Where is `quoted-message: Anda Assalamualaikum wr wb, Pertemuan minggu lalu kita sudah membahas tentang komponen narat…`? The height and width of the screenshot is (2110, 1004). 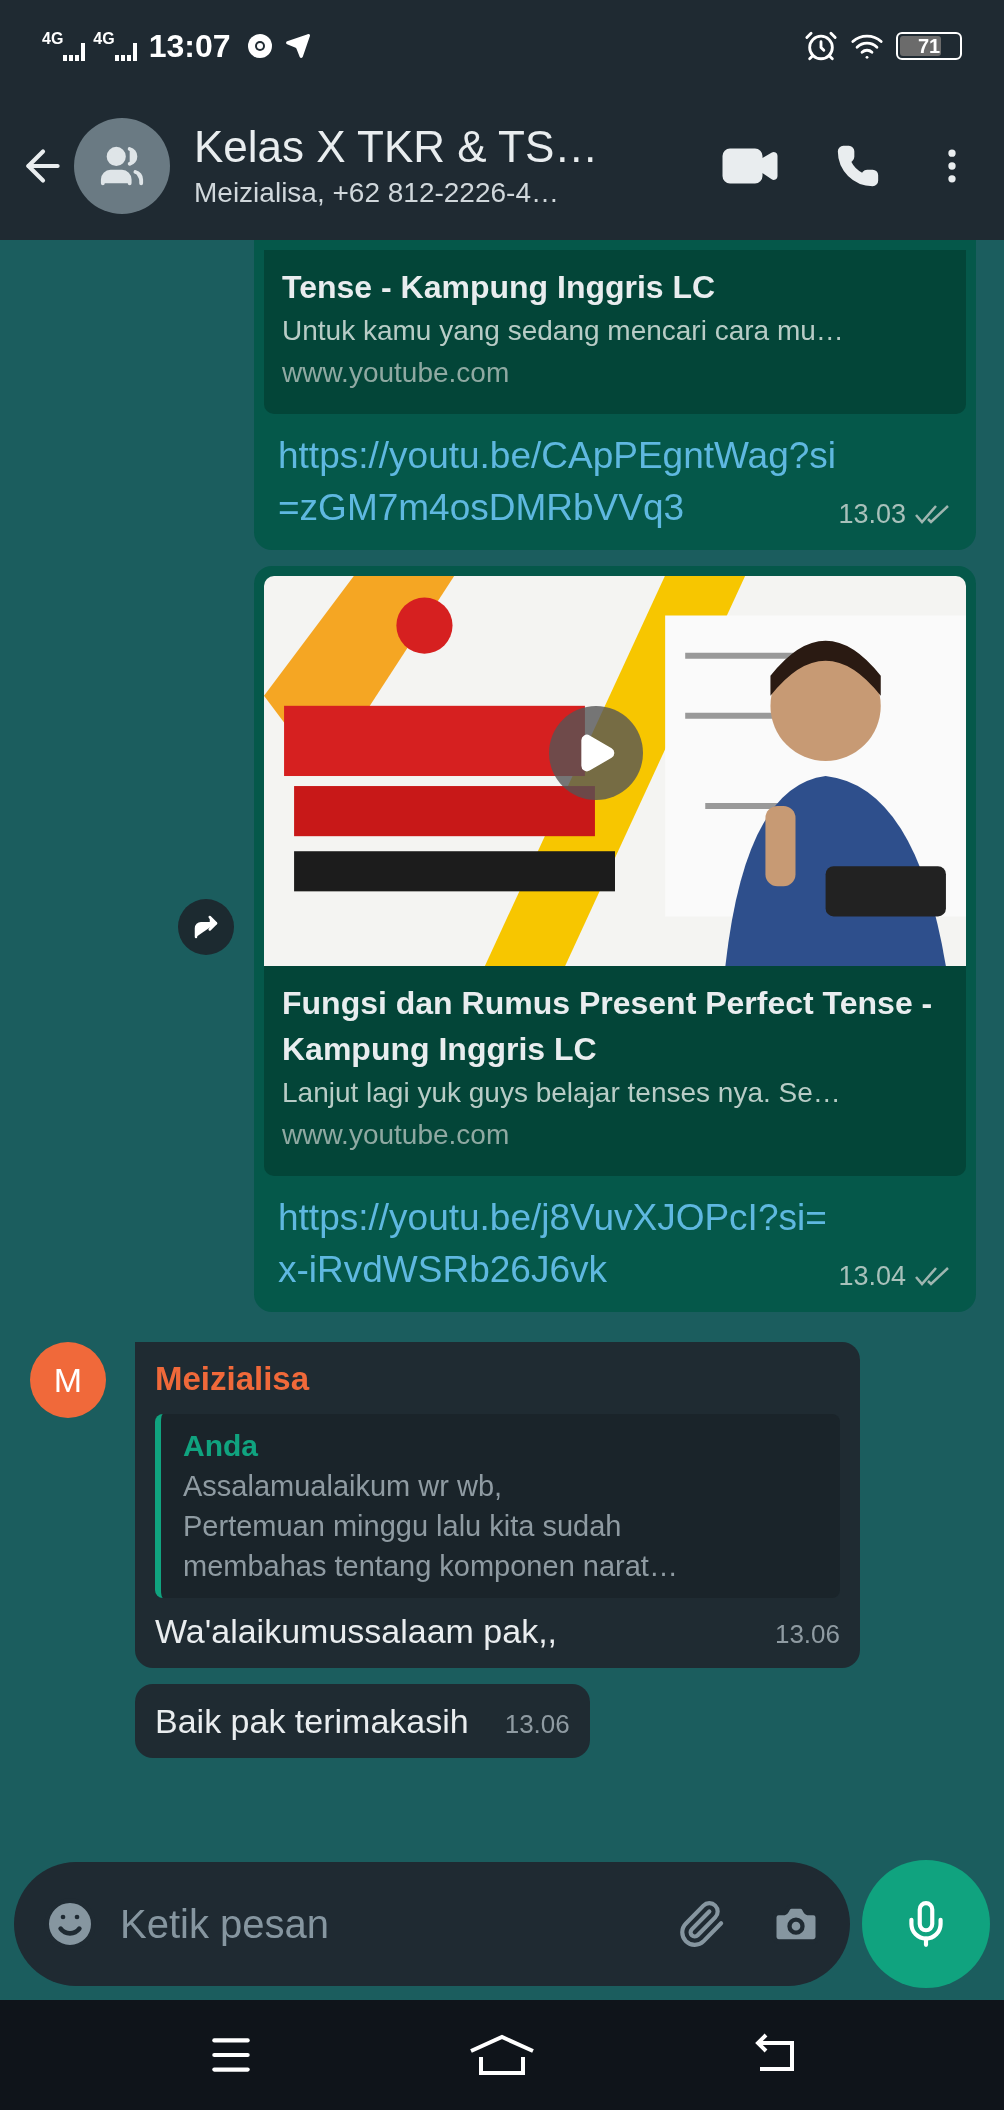 quoted-message: Anda Assalamualaikum wr wb, Pertemuan minggu lalu kita sudah membahas tentang komponen narat… is located at coordinates (497, 1506).